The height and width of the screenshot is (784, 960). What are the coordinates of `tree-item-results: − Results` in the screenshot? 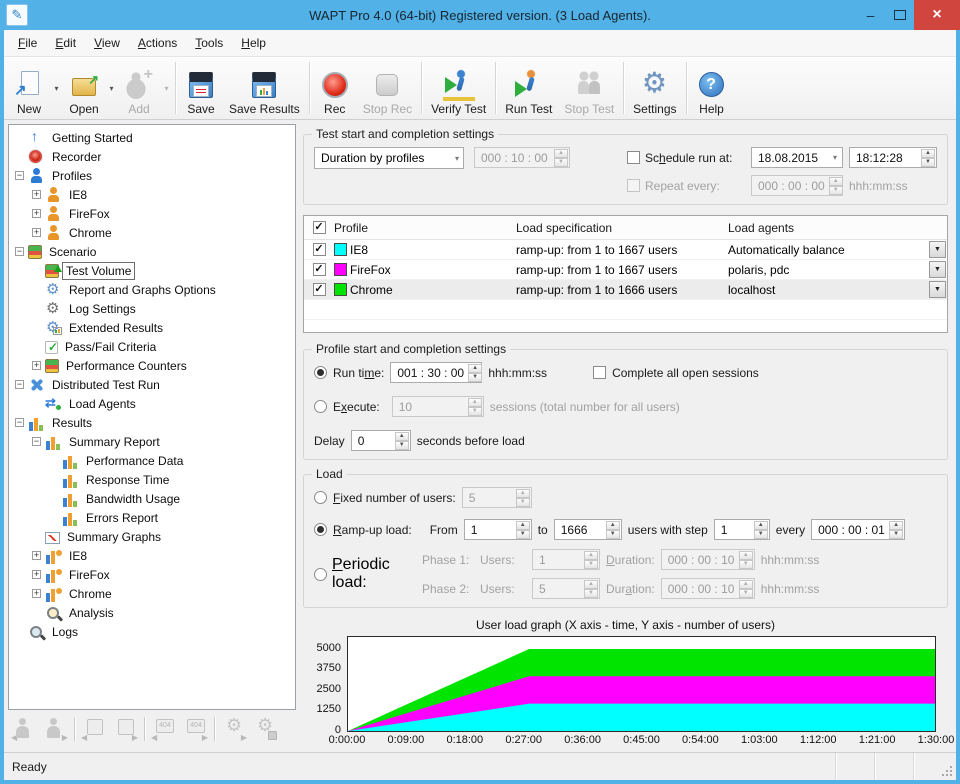 It's located at (152, 422).